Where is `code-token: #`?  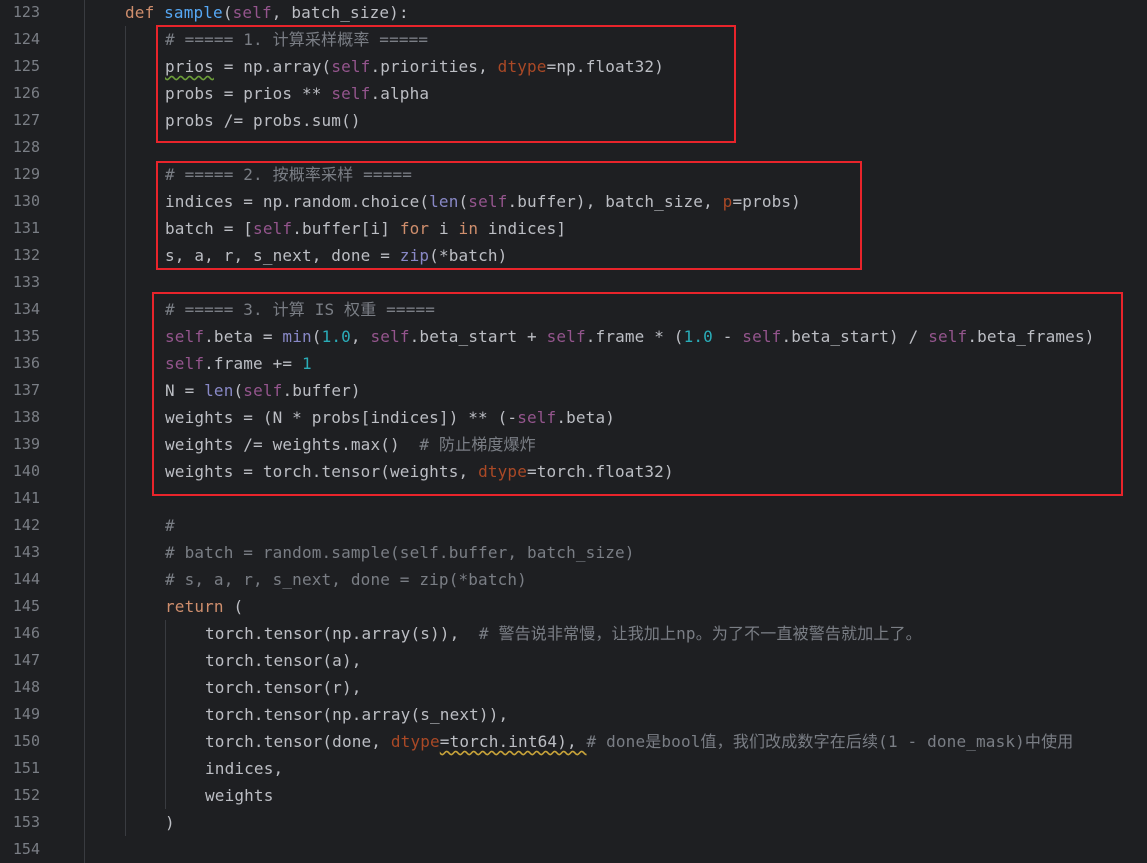
code-token: # is located at coordinates (170, 525).